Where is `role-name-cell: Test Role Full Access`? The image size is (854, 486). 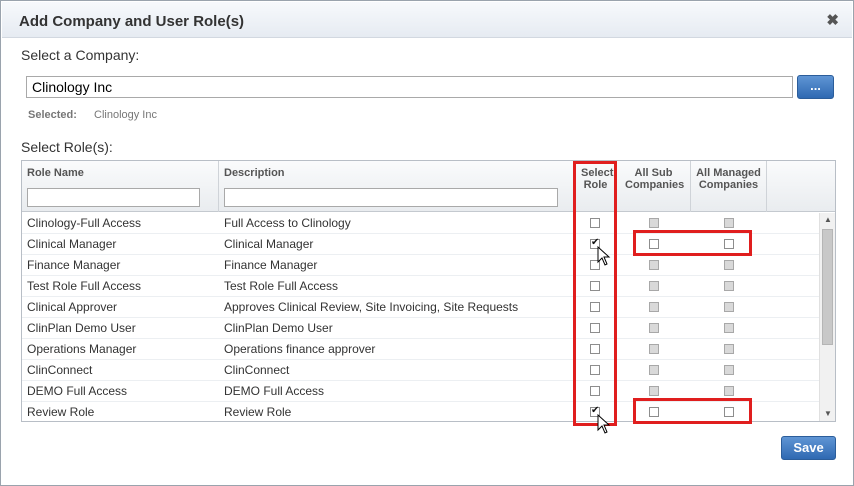
role-name-cell: Test Role Full Access is located at coordinates (84, 286).